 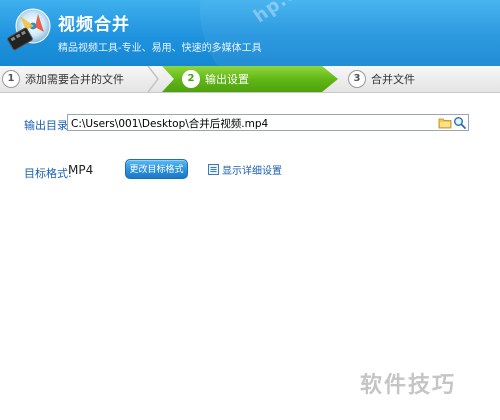 I want to click on app-subtitle: 精品视频工具-专业、易用、快速的多媒体工具, so click(x=160, y=48).